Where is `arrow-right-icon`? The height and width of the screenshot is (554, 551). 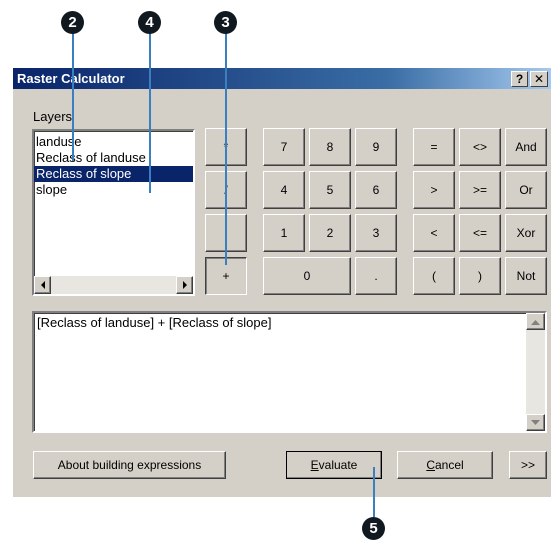 arrow-right-icon is located at coordinates (184, 285).